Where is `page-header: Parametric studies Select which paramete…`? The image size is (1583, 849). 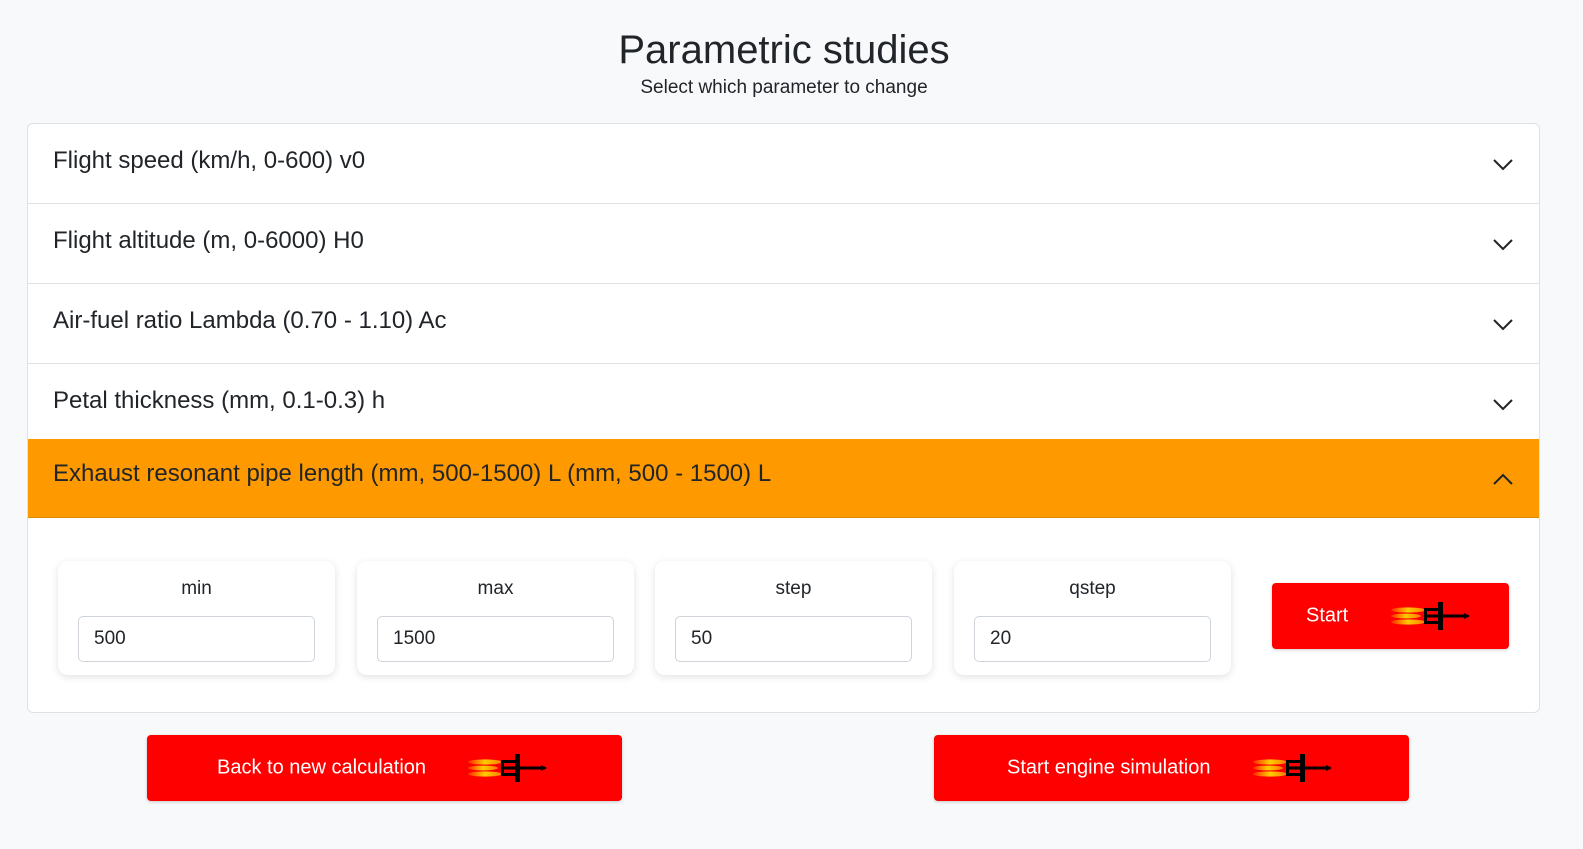 page-header: Parametric studies Select which paramete… is located at coordinates (784, 63).